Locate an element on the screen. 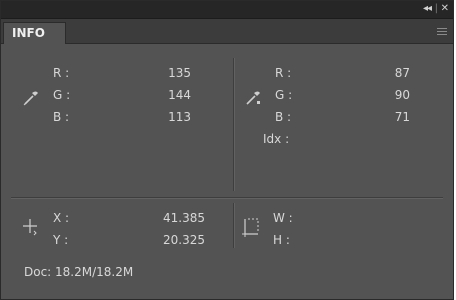  right-r-label: R : is located at coordinates (283, 73).